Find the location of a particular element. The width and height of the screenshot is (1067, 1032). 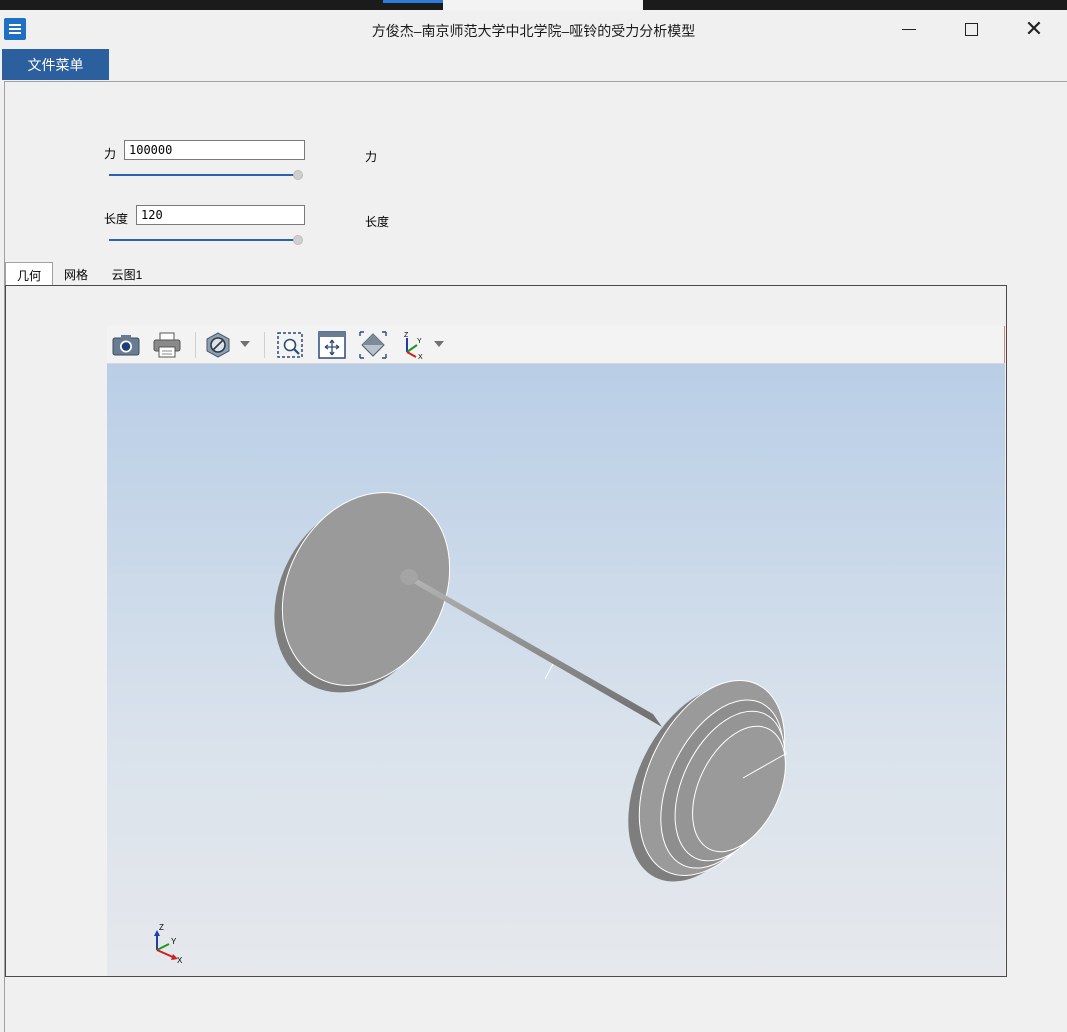

axis-y-label: Y is located at coordinates (174, 941).